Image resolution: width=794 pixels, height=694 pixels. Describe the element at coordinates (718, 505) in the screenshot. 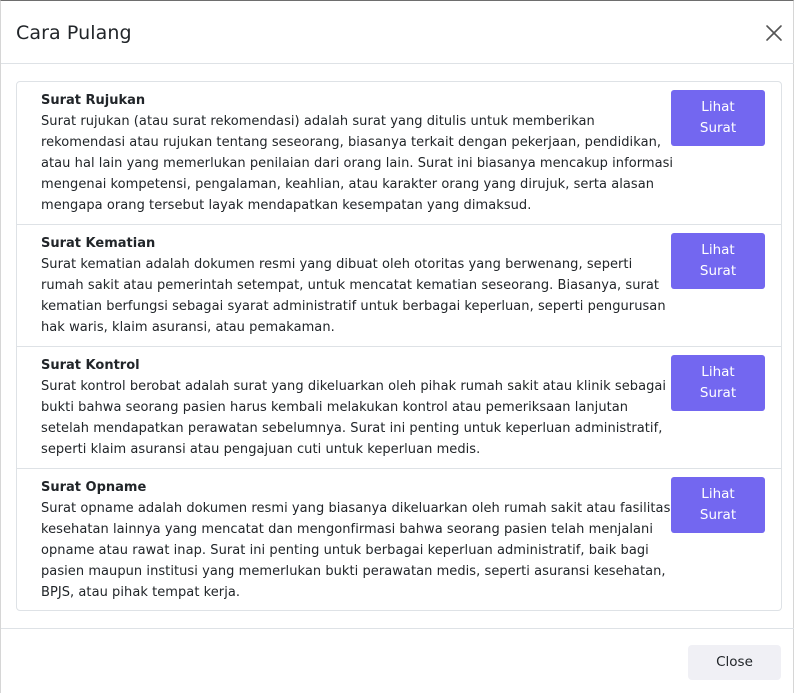

I see `view-letter-button-opname: Lihat Surat` at that location.